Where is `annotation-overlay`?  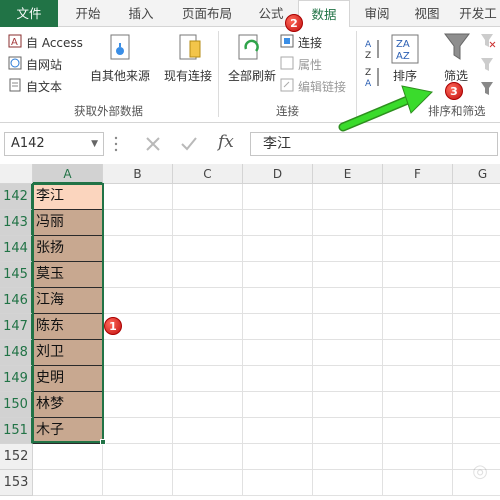
annotation-overlay is located at coordinates (386, 108).